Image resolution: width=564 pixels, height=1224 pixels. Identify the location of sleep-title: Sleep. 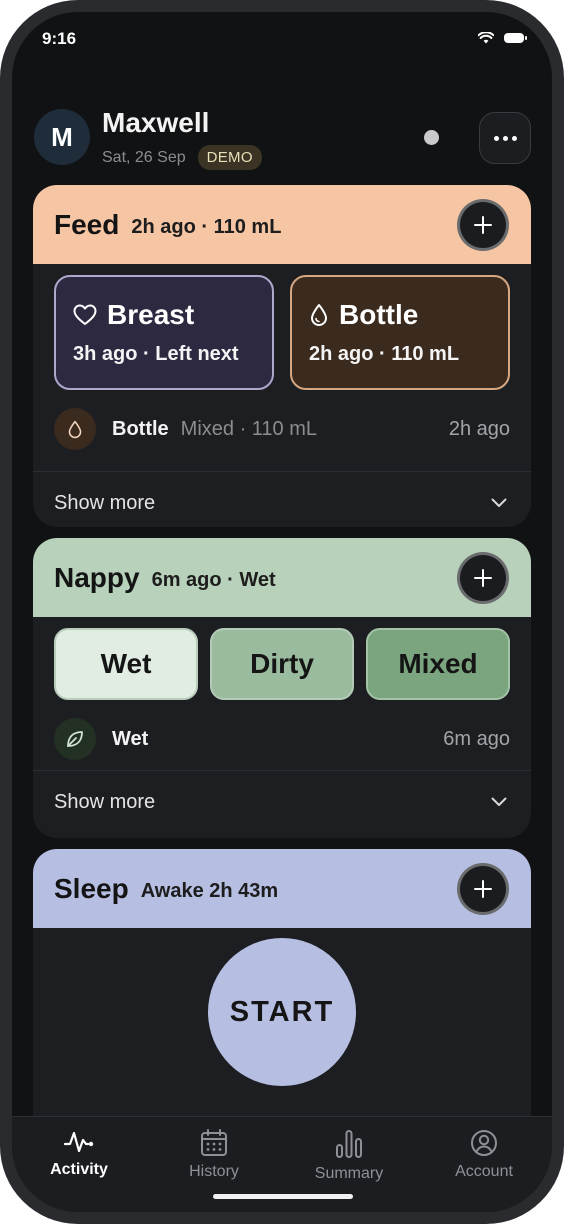
(91, 888).